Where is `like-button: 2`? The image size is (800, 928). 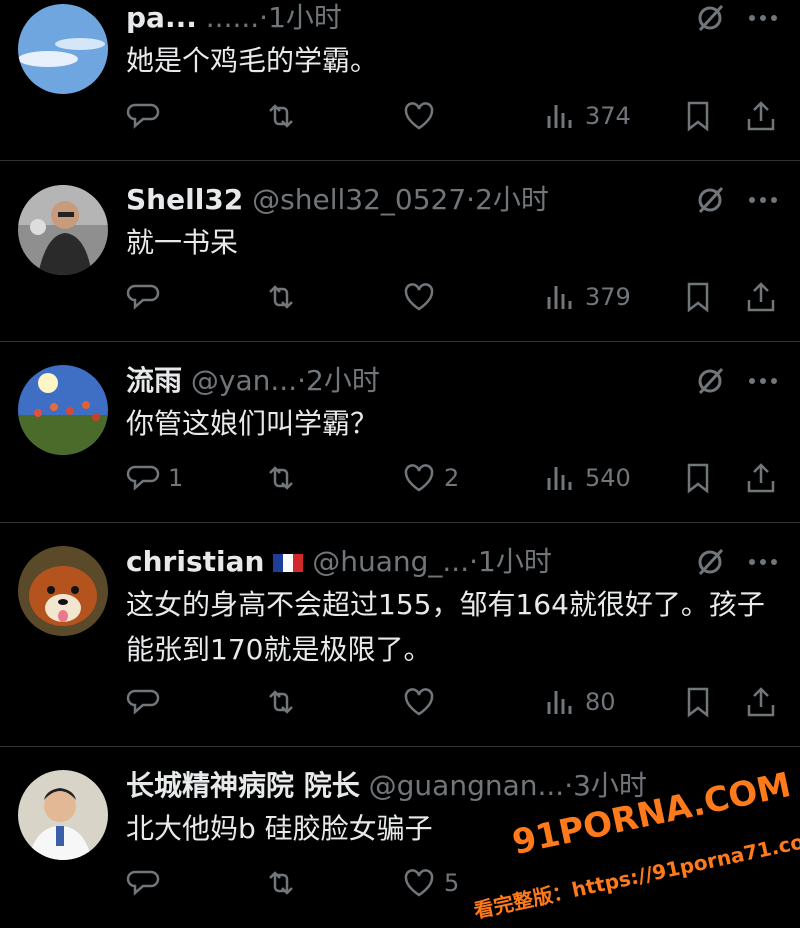
like-button: 2 is located at coordinates (430, 478).